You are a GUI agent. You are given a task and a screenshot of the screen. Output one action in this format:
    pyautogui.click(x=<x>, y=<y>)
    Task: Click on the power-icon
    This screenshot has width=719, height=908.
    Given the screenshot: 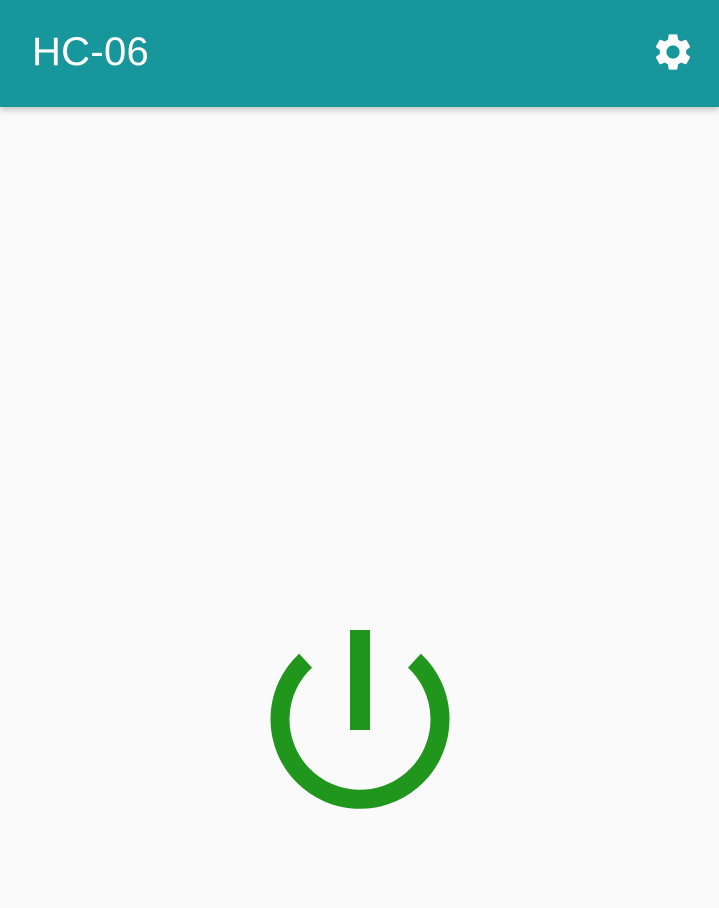 What is the action you would take?
    pyautogui.click(x=360, y=722)
    